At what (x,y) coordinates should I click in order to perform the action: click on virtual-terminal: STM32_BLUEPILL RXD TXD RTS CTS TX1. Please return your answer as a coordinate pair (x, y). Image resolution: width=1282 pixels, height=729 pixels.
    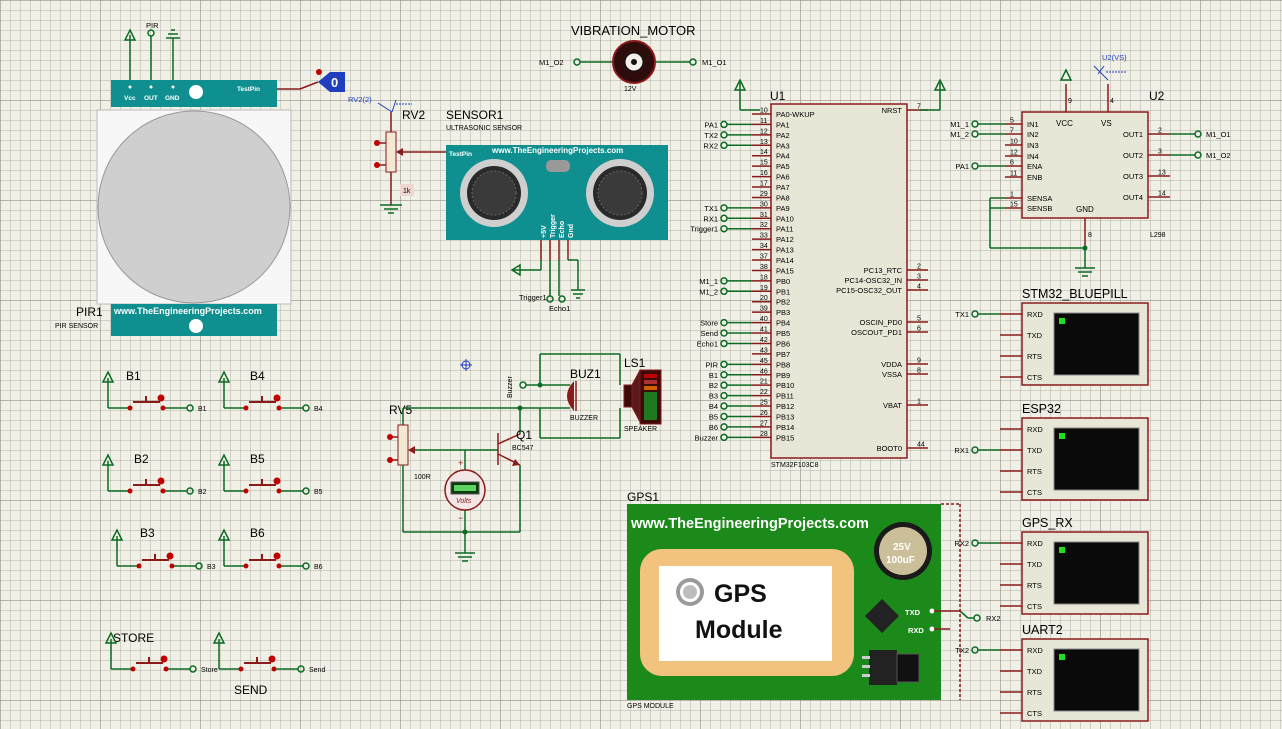
    Looking at the image, I should click on (1052, 336).